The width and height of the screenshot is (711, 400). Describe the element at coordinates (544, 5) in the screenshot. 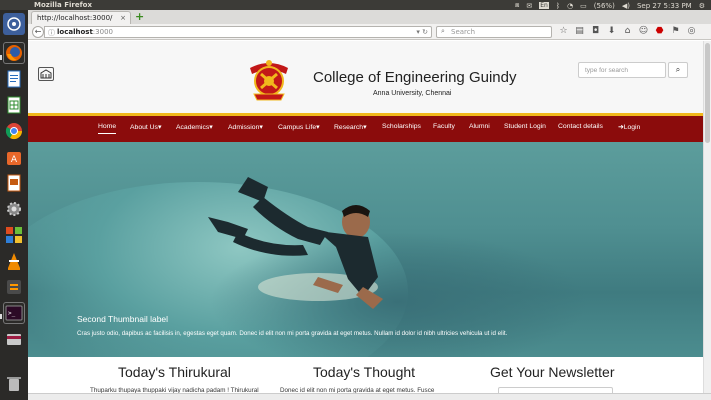

I see `keyboard-lang-label: En` at that location.